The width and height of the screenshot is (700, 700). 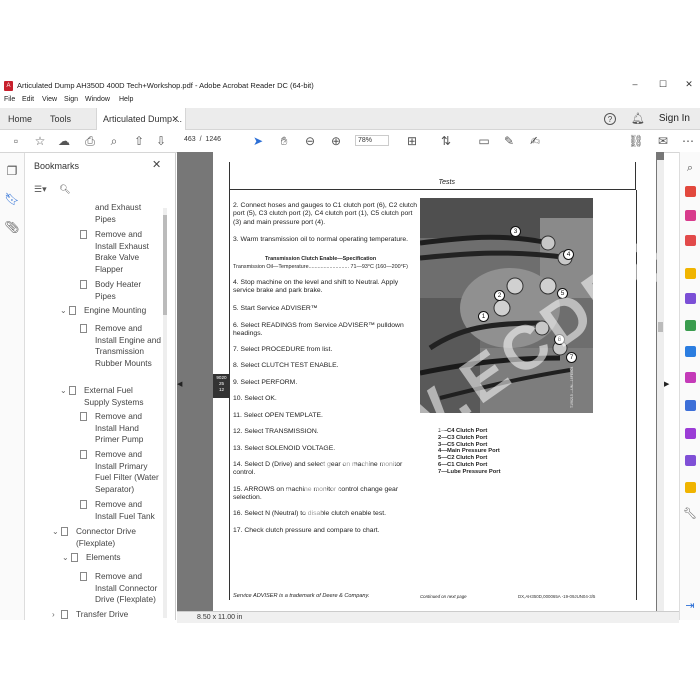 I want to click on minimize-button: –, so click(x=635, y=84).